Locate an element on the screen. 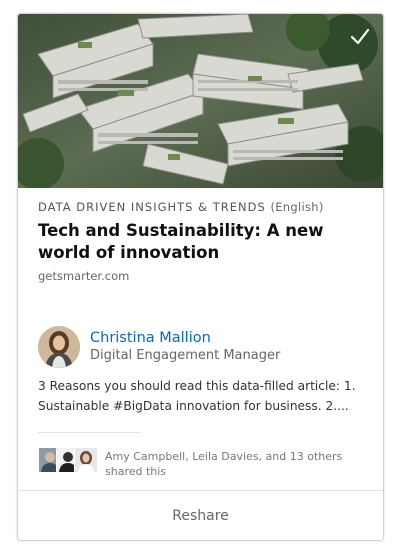  article-domain: getsmarter.com is located at coordinates (84, 276).